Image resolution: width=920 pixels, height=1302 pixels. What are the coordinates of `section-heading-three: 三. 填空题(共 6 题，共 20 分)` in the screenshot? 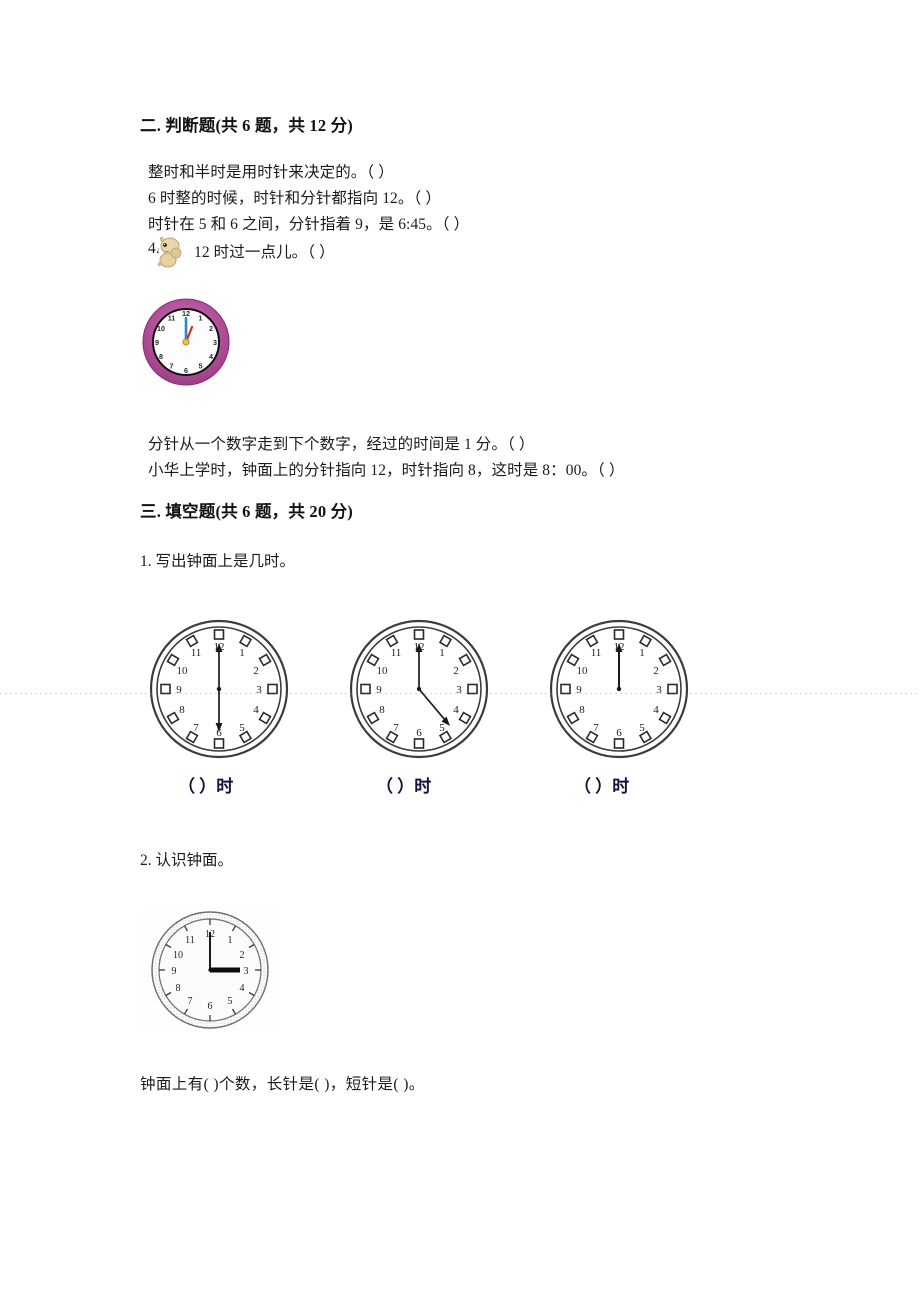 It's located at (246, 511).